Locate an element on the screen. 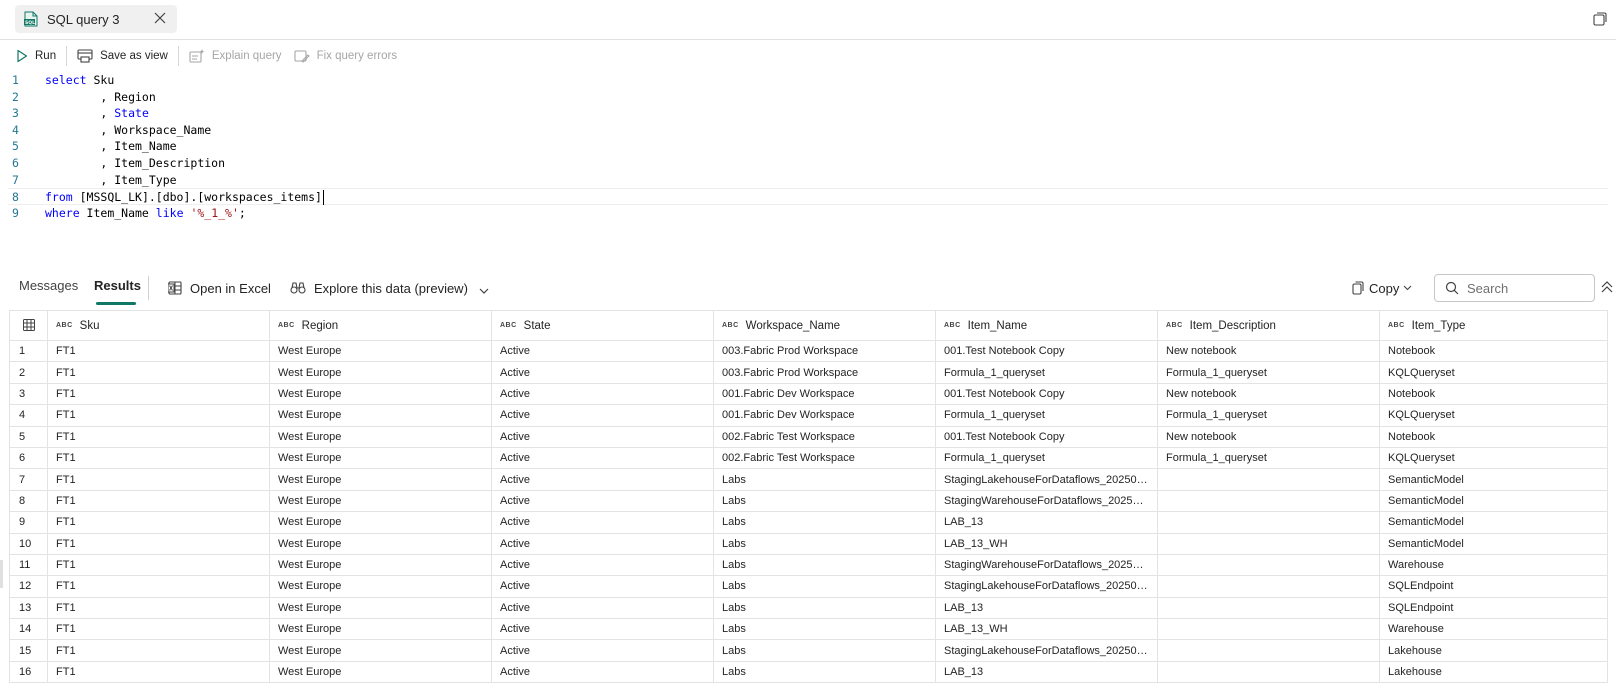  explore-data-button: Explore this data (preview) is located at coordinates (379, 288).